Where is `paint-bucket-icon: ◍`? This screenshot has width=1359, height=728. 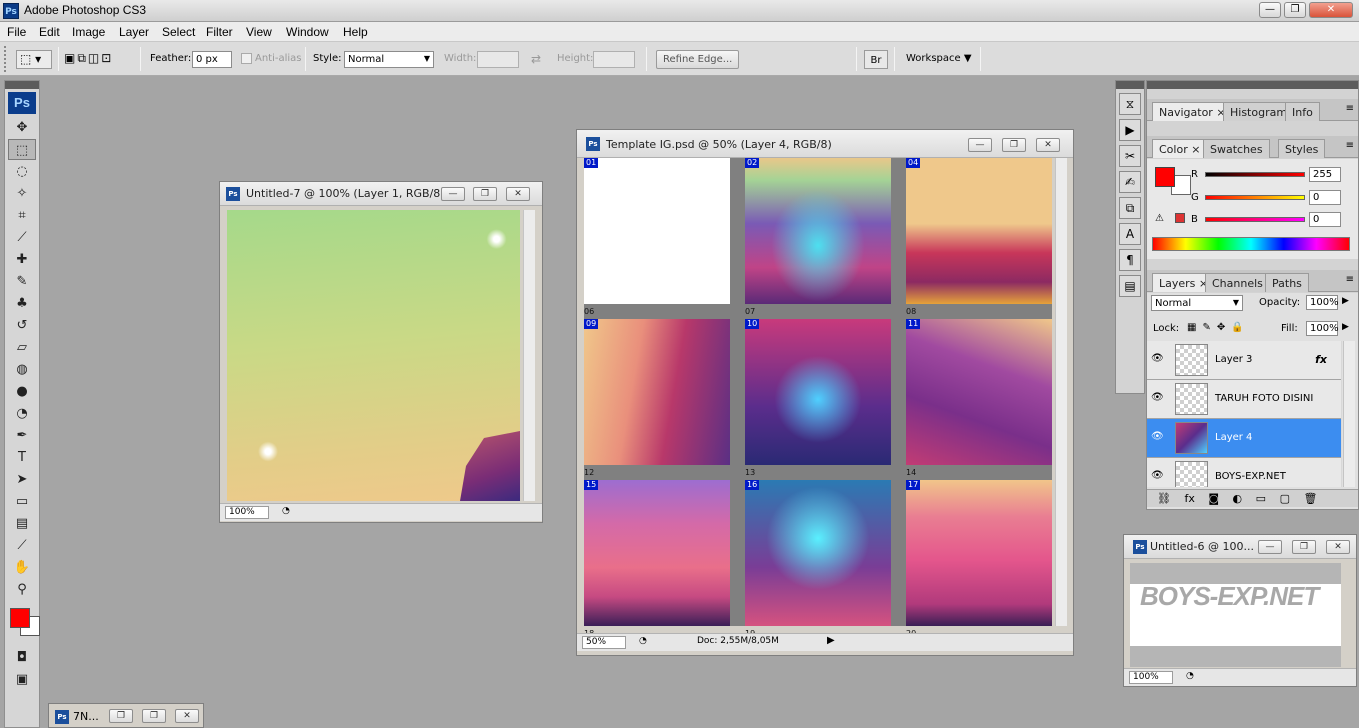
paint-bucket-icon: ◍ is located at coordinates (22, 369).